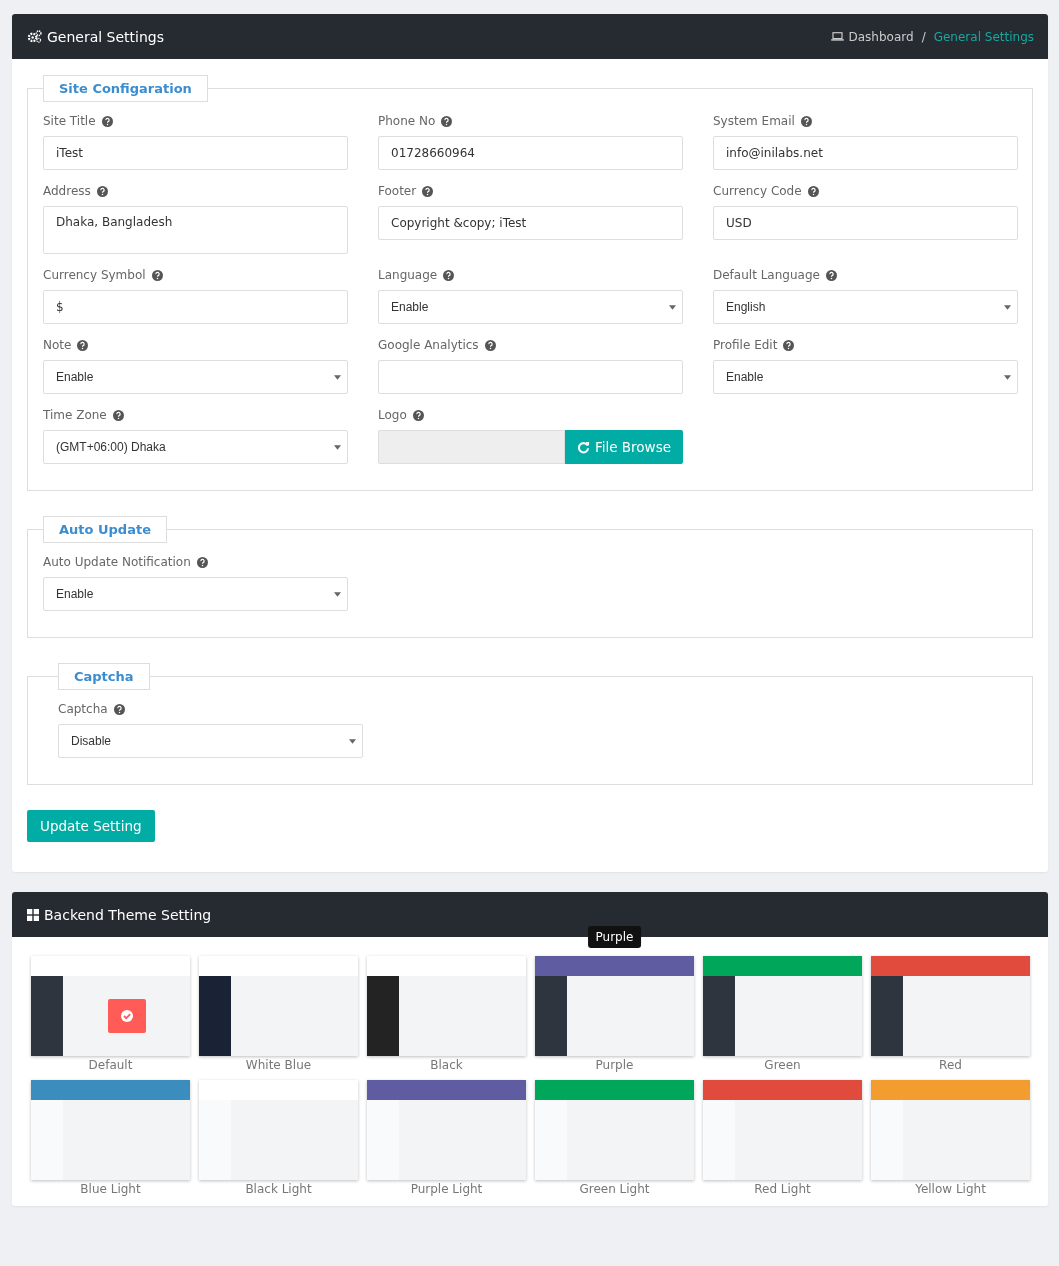 This screenshot has width=1059, height=1266. What do you see at coordinates (110, 1065) in the screenshot?
I see `theme-name: Default` at bounding box center [110, 1065].